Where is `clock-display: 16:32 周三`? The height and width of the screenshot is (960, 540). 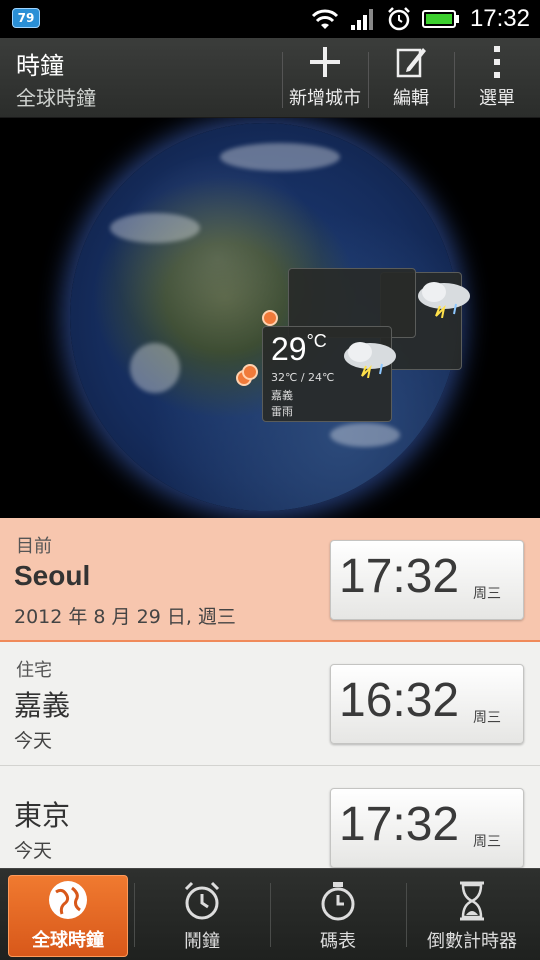 clock-display: 16:32 周三 is located at coordinates (427, 704).